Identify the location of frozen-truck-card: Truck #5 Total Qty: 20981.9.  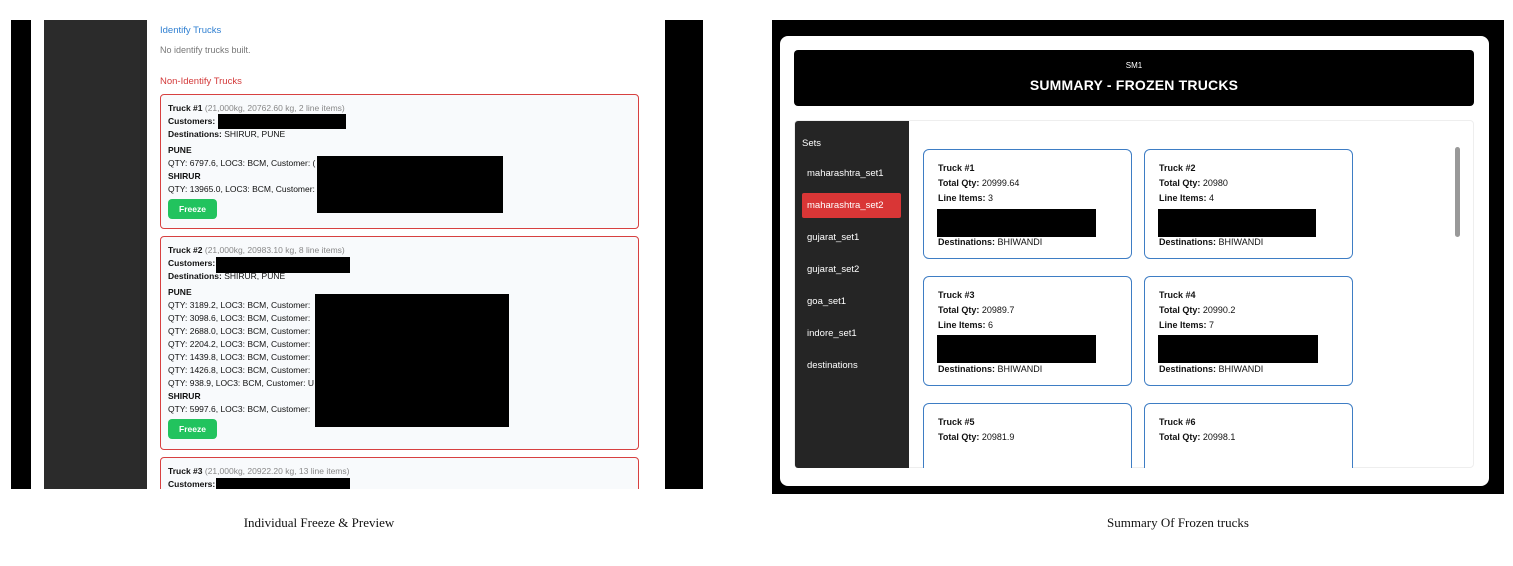
(1027, 435).